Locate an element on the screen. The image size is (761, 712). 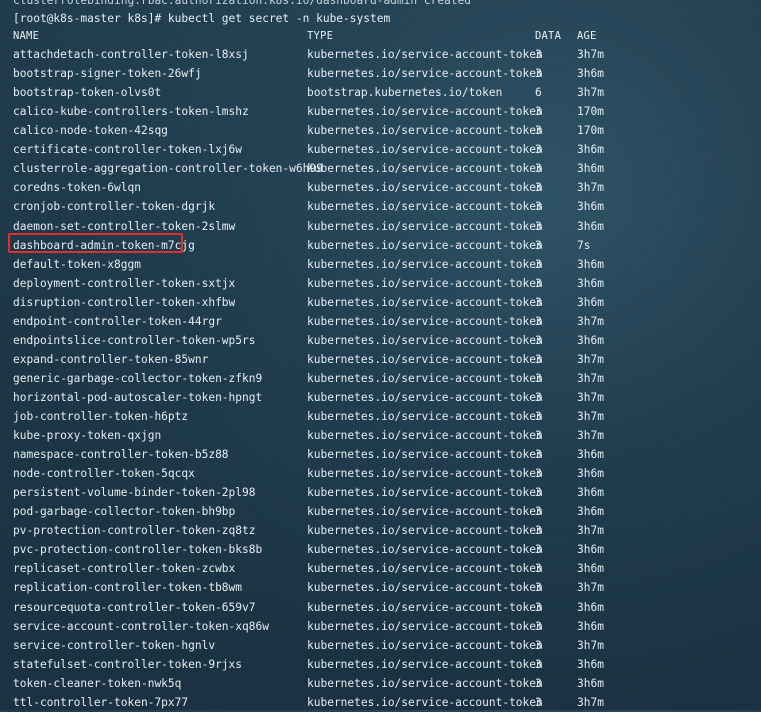
secret-name: statefulset-controller-token-9rjxs is located at coordinates (128, 664).